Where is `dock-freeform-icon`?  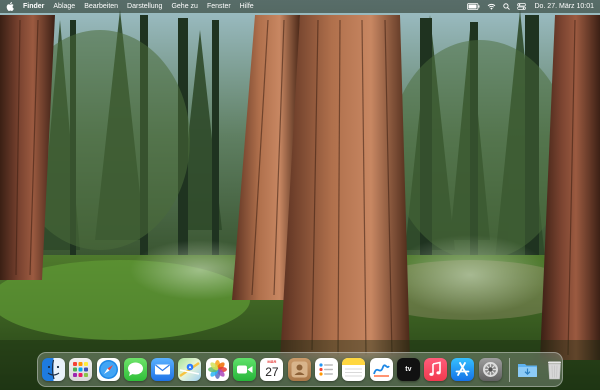 dock-freeform-icon is located at coordinates (381, 369).